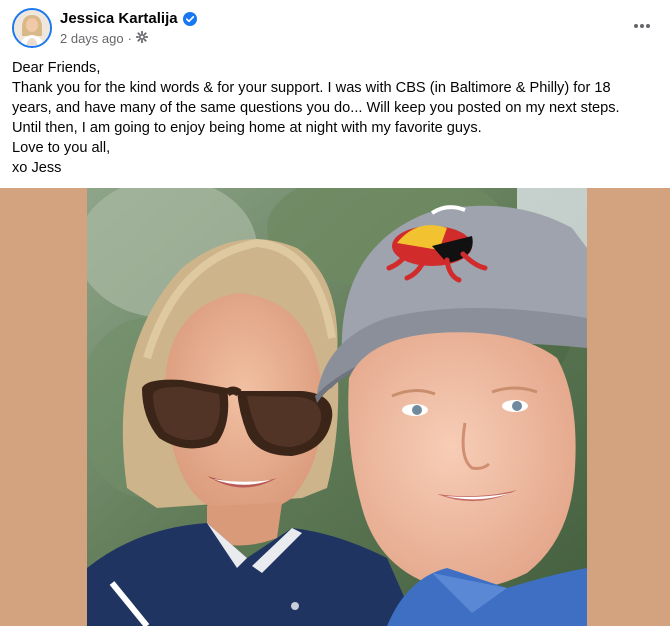 This screenshot has height=626, width=670. What do you see at coordinates (335, 29) in the screenshot?
I see `post-header: Jessica Kartalija 2 days ago ·` at bounding box center [335, 29].